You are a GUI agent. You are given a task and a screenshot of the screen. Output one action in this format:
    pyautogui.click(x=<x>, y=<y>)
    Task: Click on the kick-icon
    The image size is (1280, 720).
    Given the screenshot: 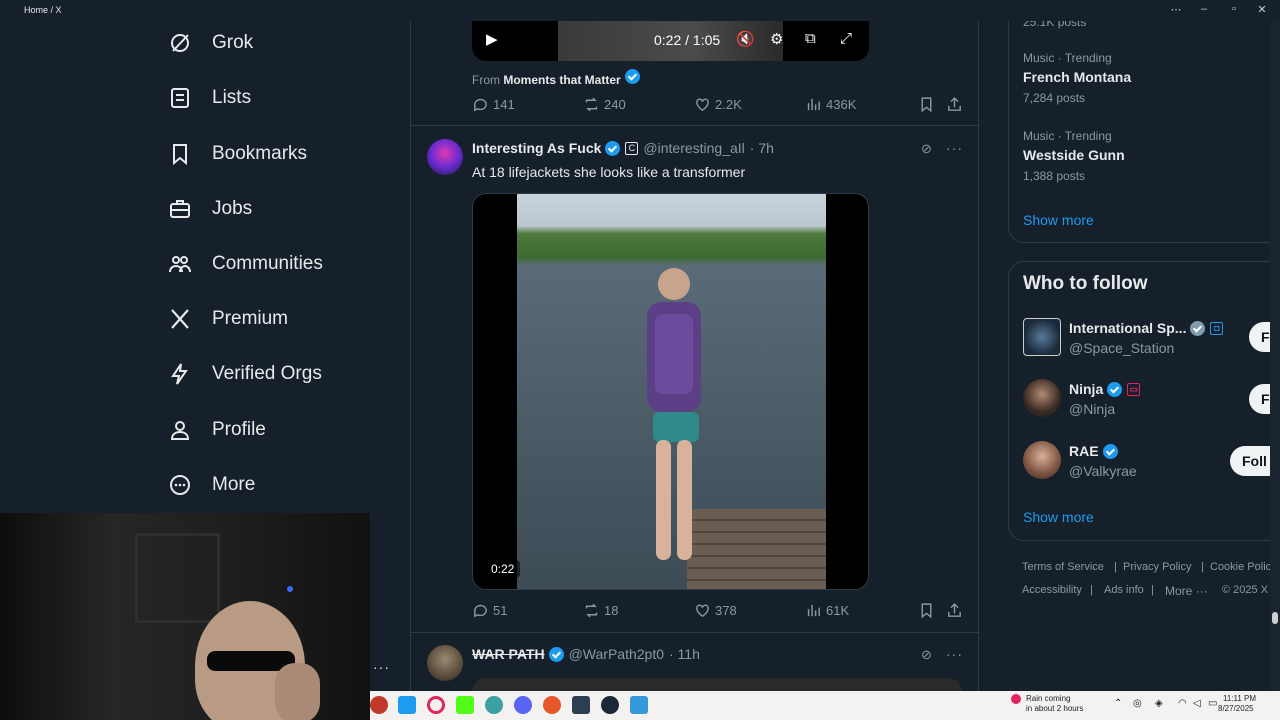 What is the action you would take?
    pyautogui.click(x=465, y=705)
    